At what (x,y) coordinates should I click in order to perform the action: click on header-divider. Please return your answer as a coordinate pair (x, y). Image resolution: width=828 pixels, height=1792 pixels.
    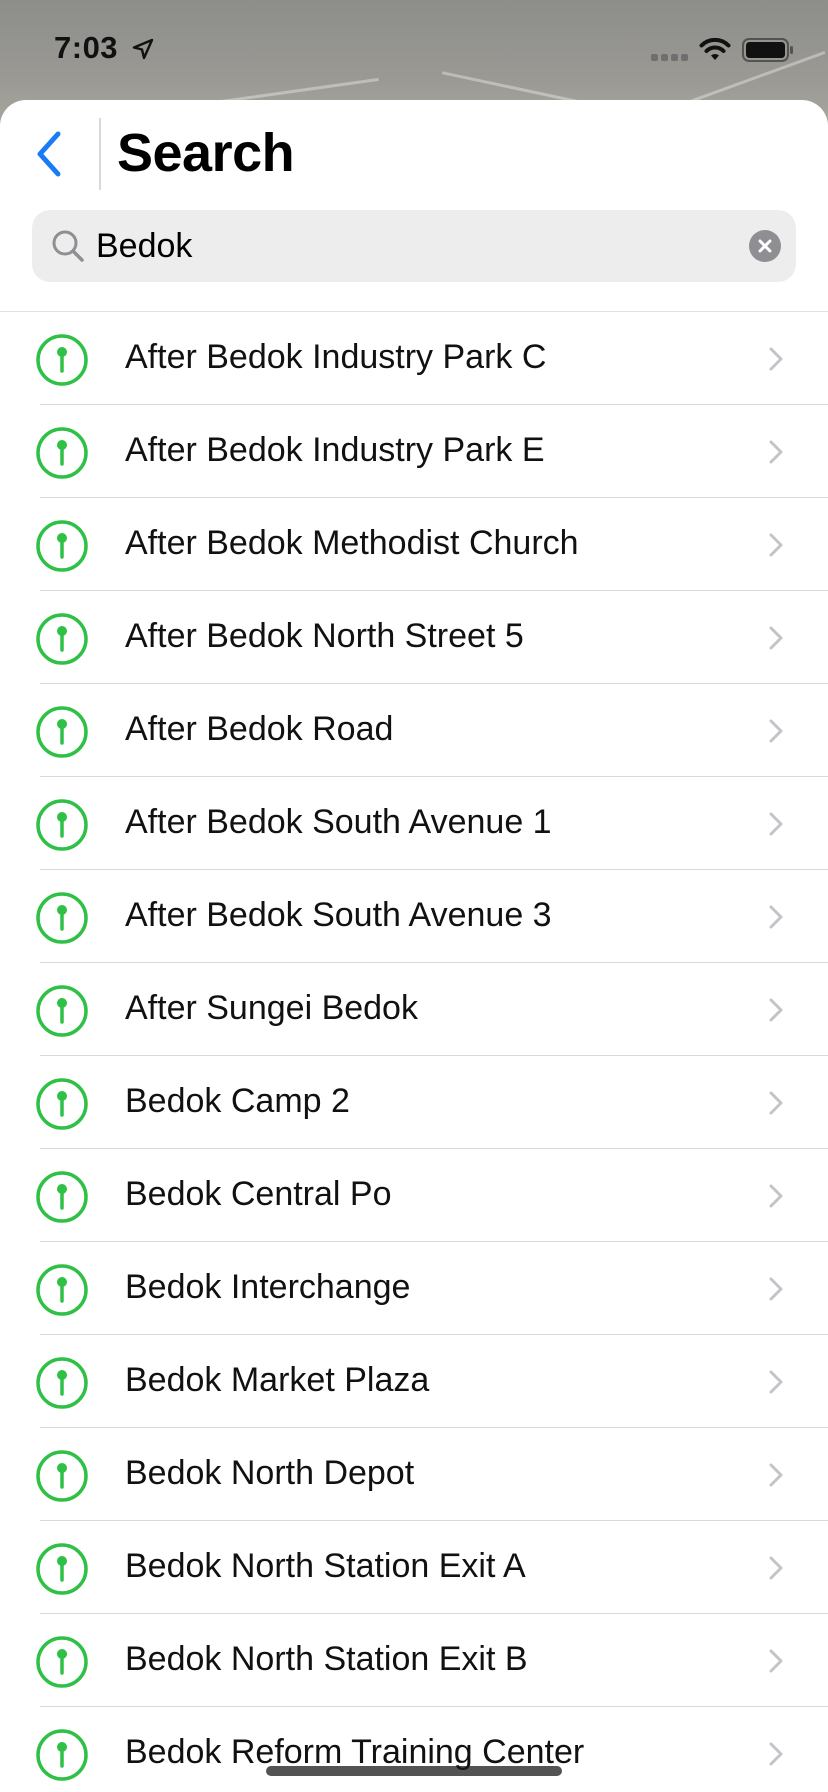
    Looking at the image, I should click on (100, 154).